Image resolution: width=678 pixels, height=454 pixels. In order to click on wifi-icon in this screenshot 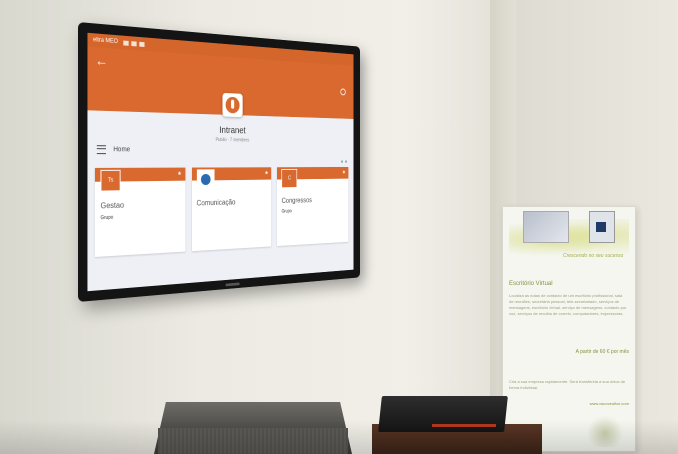, I will do `click(134, 43)`.